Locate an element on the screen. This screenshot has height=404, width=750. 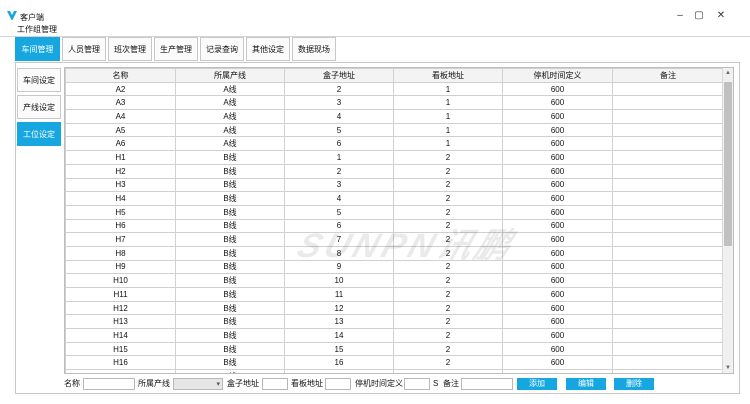
menu-workgroup: 工作组管理 is located at coordinates (37, 30).